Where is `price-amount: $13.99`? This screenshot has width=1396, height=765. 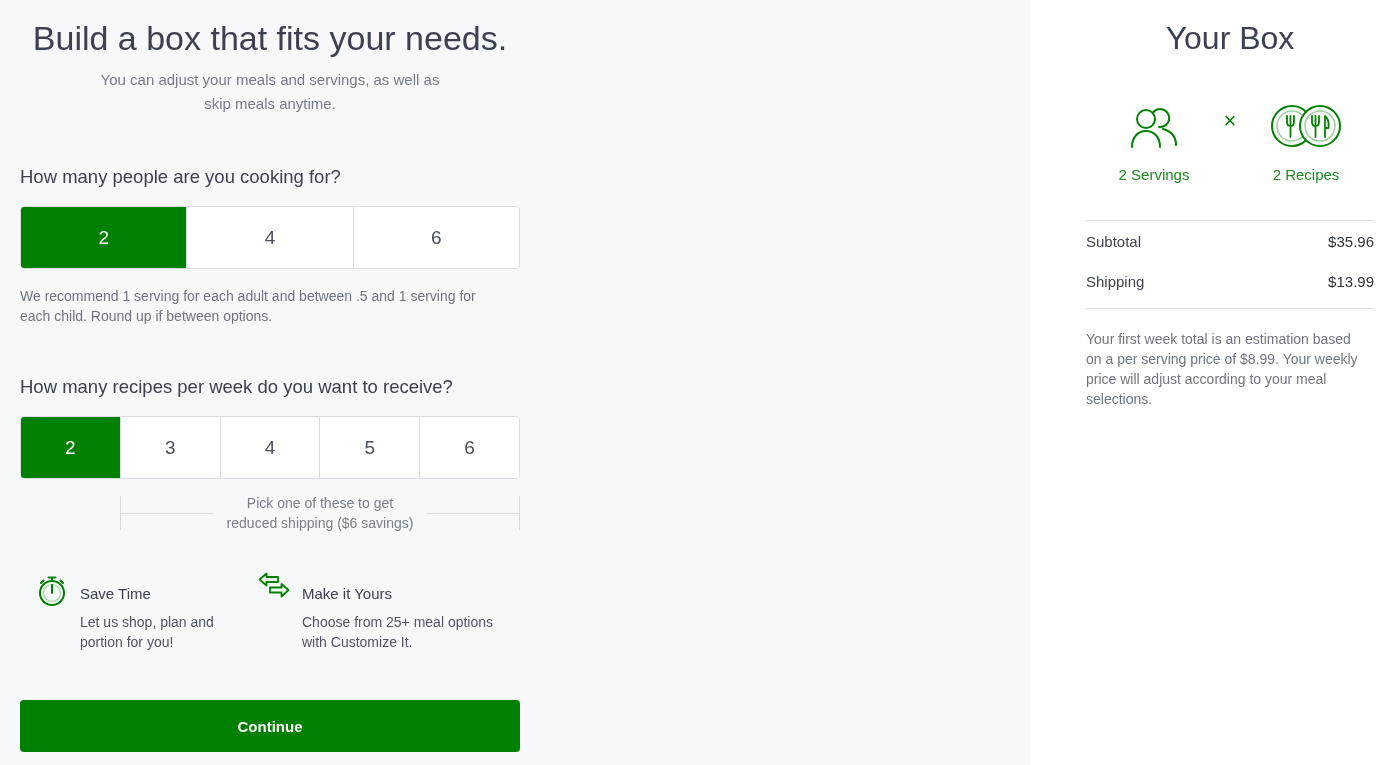
price-amount: $13.99 is located at coordinates (1351, 282).